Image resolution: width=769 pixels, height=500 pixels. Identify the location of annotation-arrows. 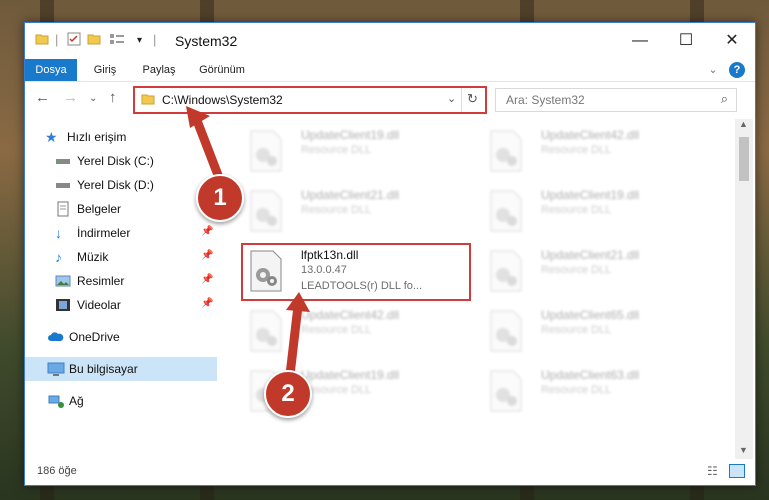
(248, 243).